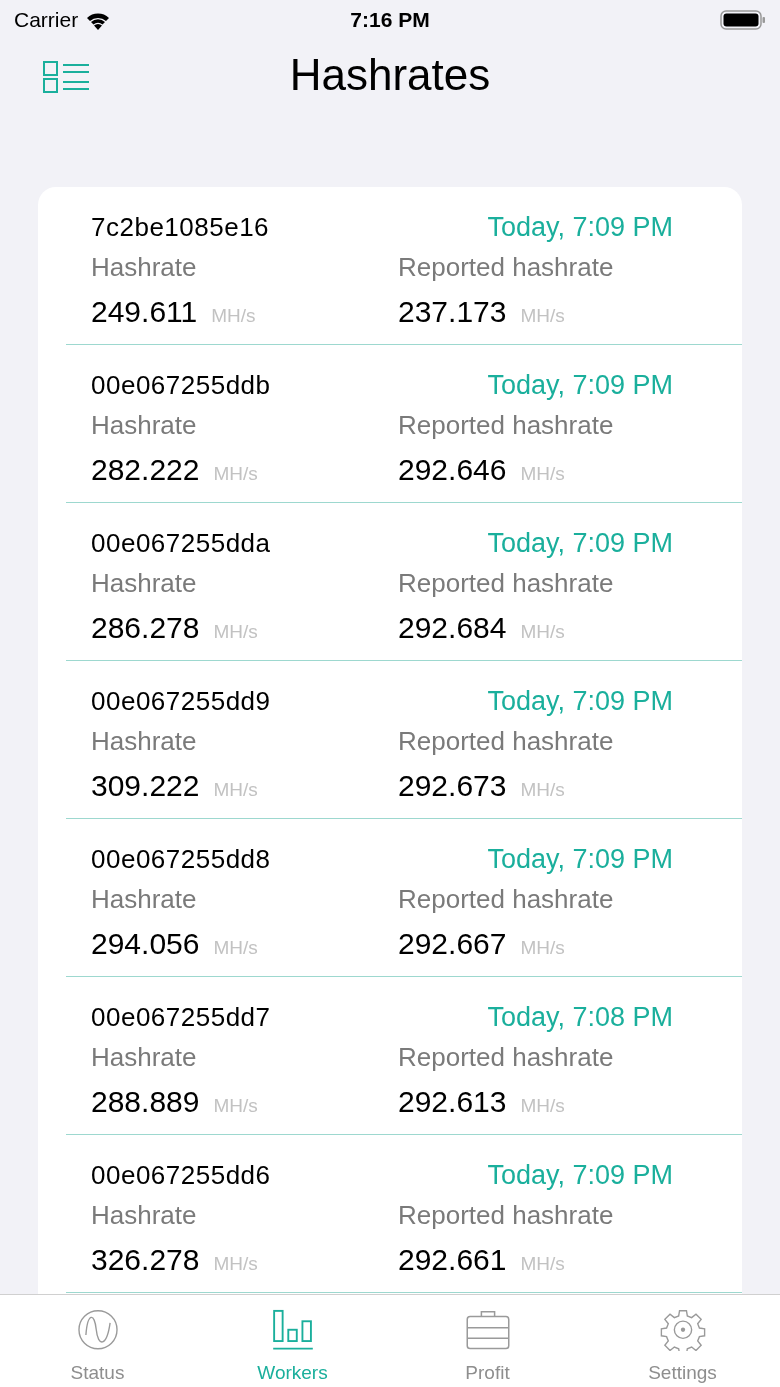 The image size is (780, 1387). What do you see at coordinates (580, 1017) in the screenshot?
I see `updated-time: Today, 7:08 PM` at bounding box center [580, 1017].